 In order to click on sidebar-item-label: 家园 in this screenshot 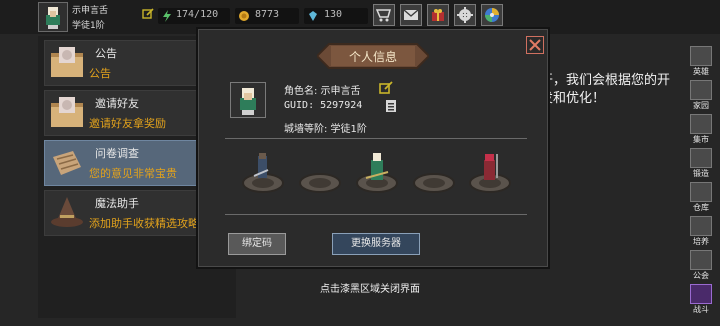, I will do `click(701, 105)`.